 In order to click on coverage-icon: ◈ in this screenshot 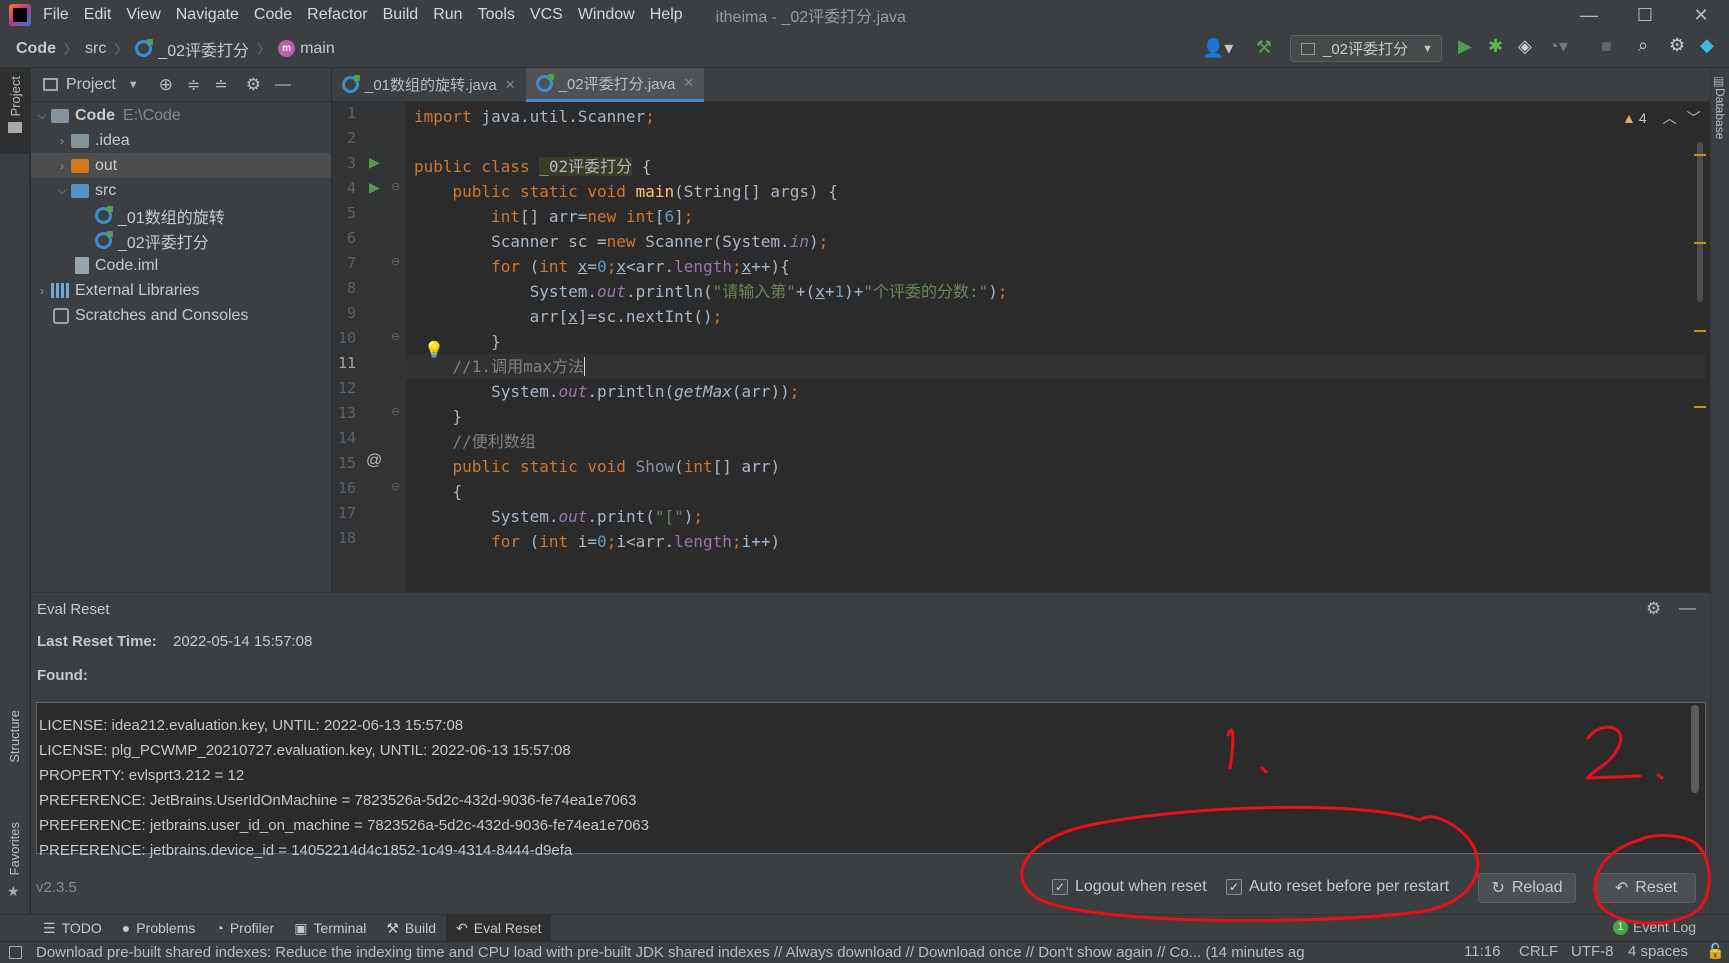, I will do `click(1525, 46)`.